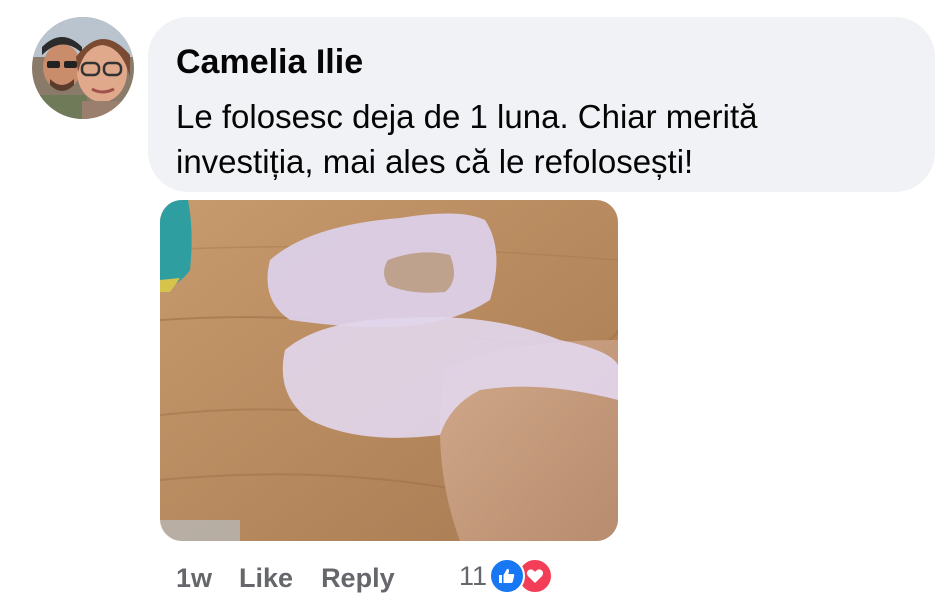 Image resolution: width=947 pixels, height=606 pixels. Describe the element at coordinates (358, 578) in the screenshot. I see `reply-button: Reply` at that location.